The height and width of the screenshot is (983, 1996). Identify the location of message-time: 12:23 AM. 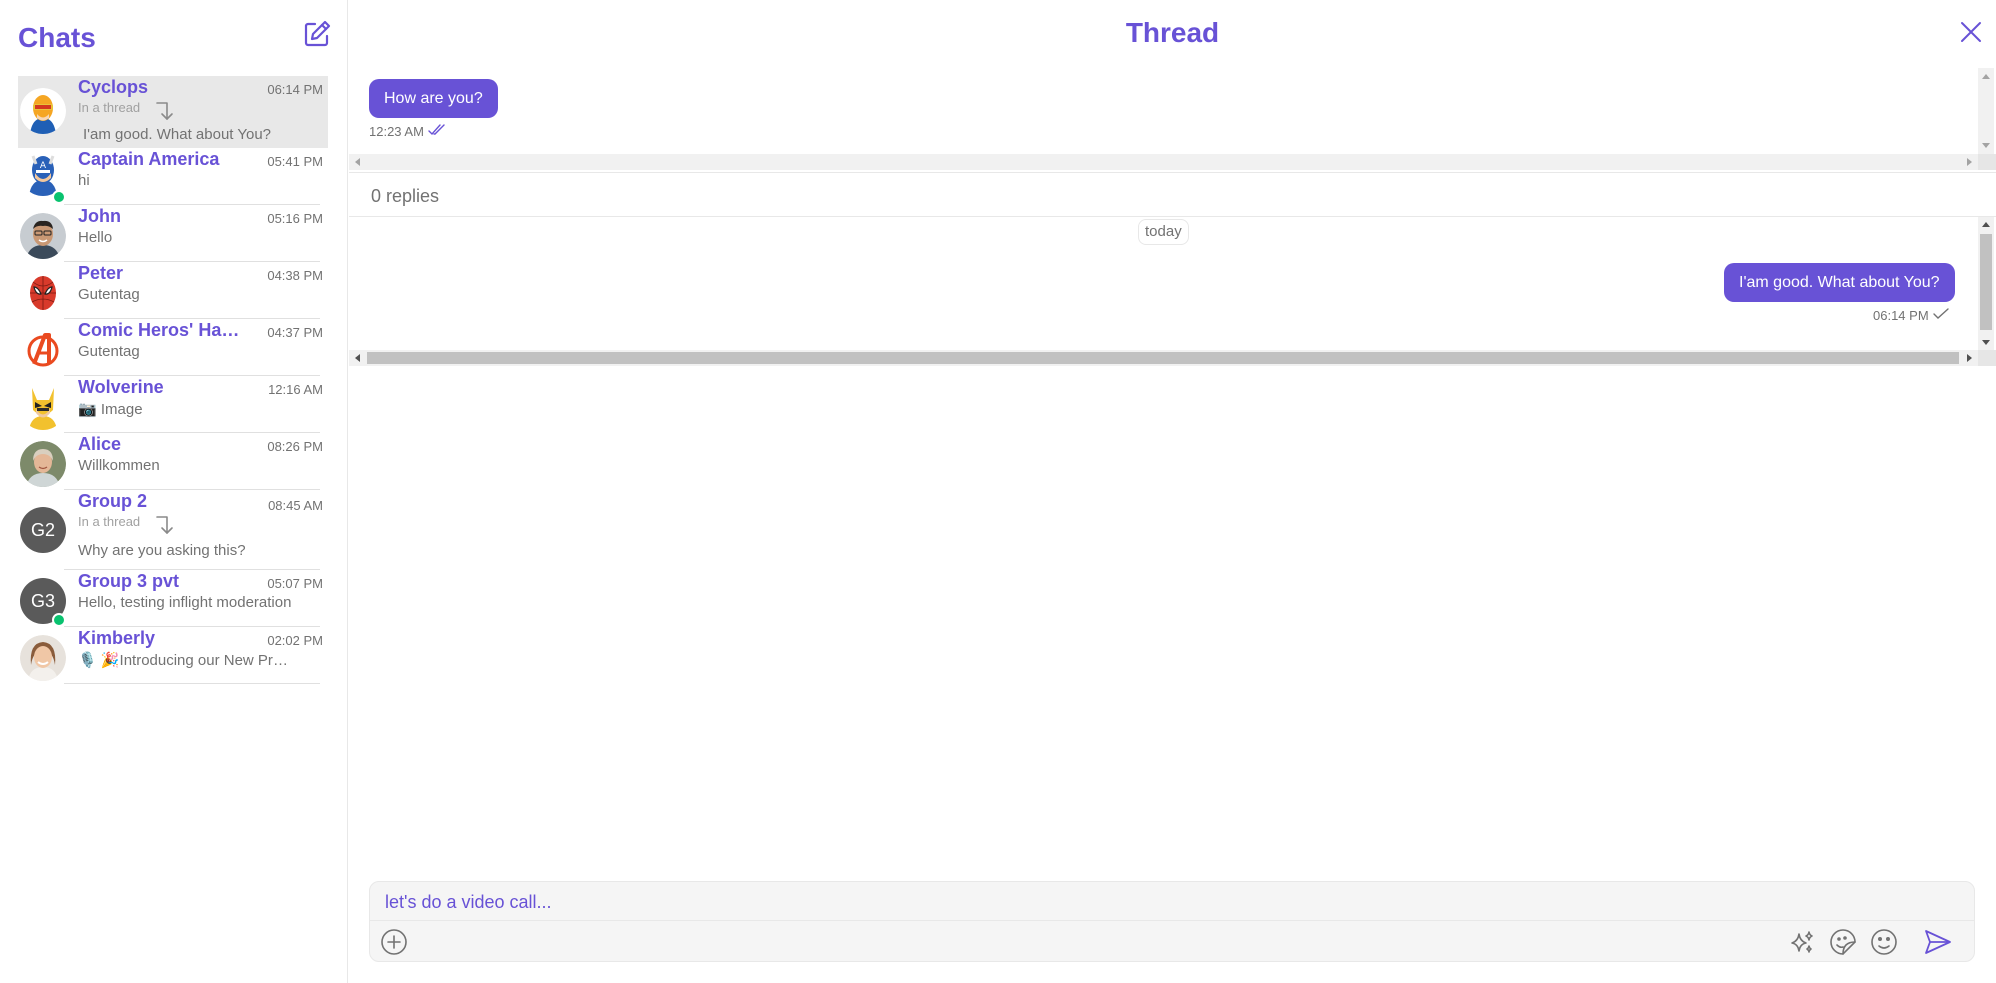
(396, 131).